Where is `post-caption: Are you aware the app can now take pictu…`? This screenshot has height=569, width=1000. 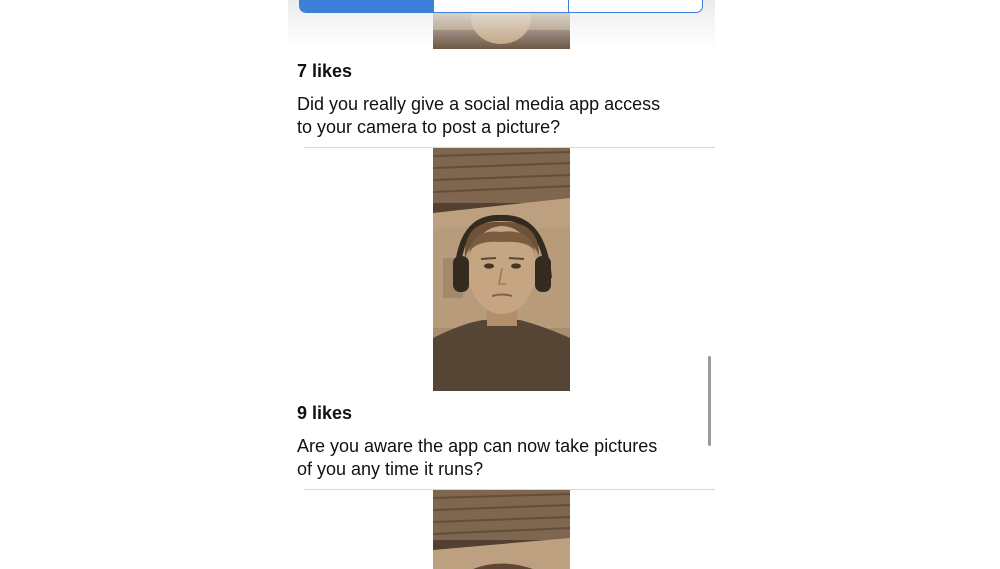
post-caption: Are you aware the app can now take pictu… is located at coordinates (502, 458).